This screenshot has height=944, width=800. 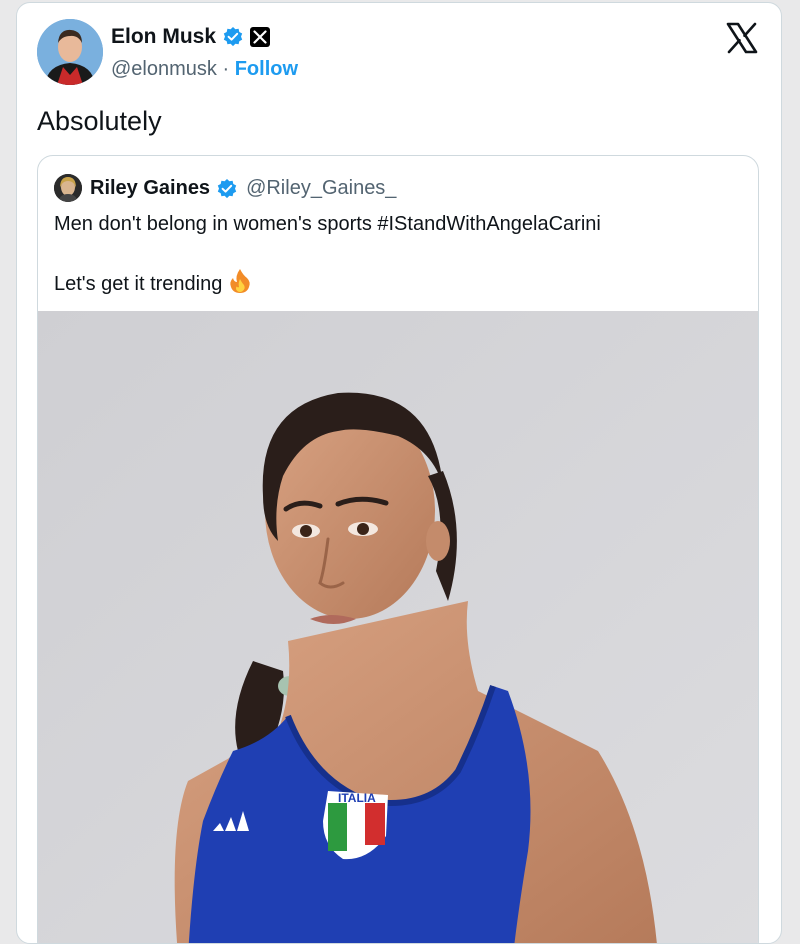 I want to click on x-affiliate-badge-icon, so click(x=260, y=37).